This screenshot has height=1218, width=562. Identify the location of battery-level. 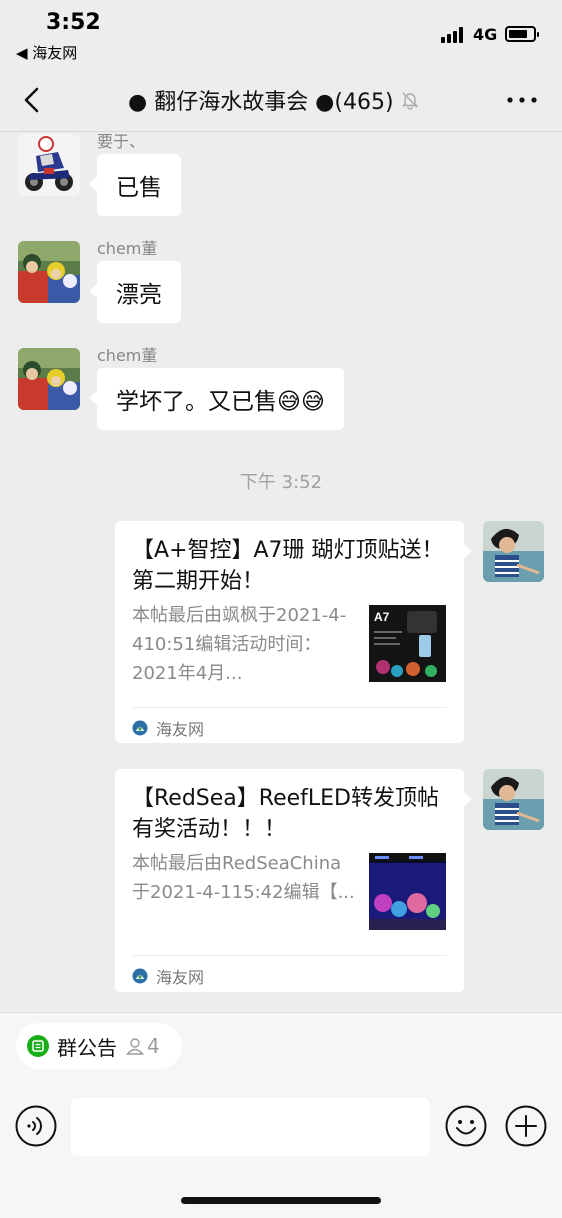
(518, 34).